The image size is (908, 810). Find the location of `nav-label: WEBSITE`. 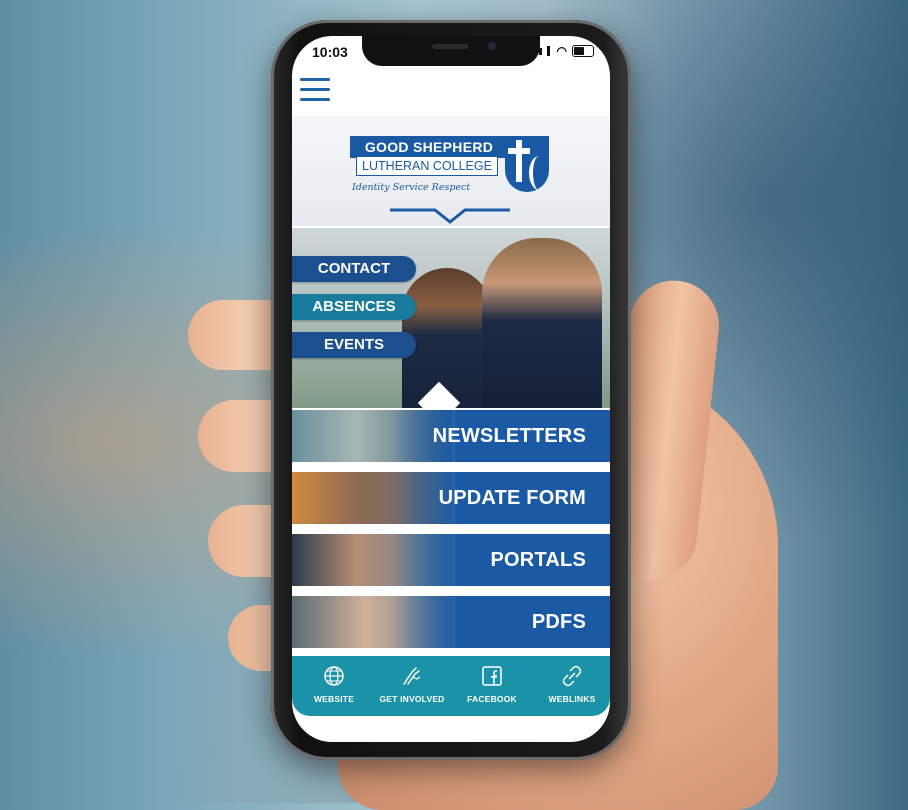

nav-label: WEBSITE is located at coordinates (334, 699).